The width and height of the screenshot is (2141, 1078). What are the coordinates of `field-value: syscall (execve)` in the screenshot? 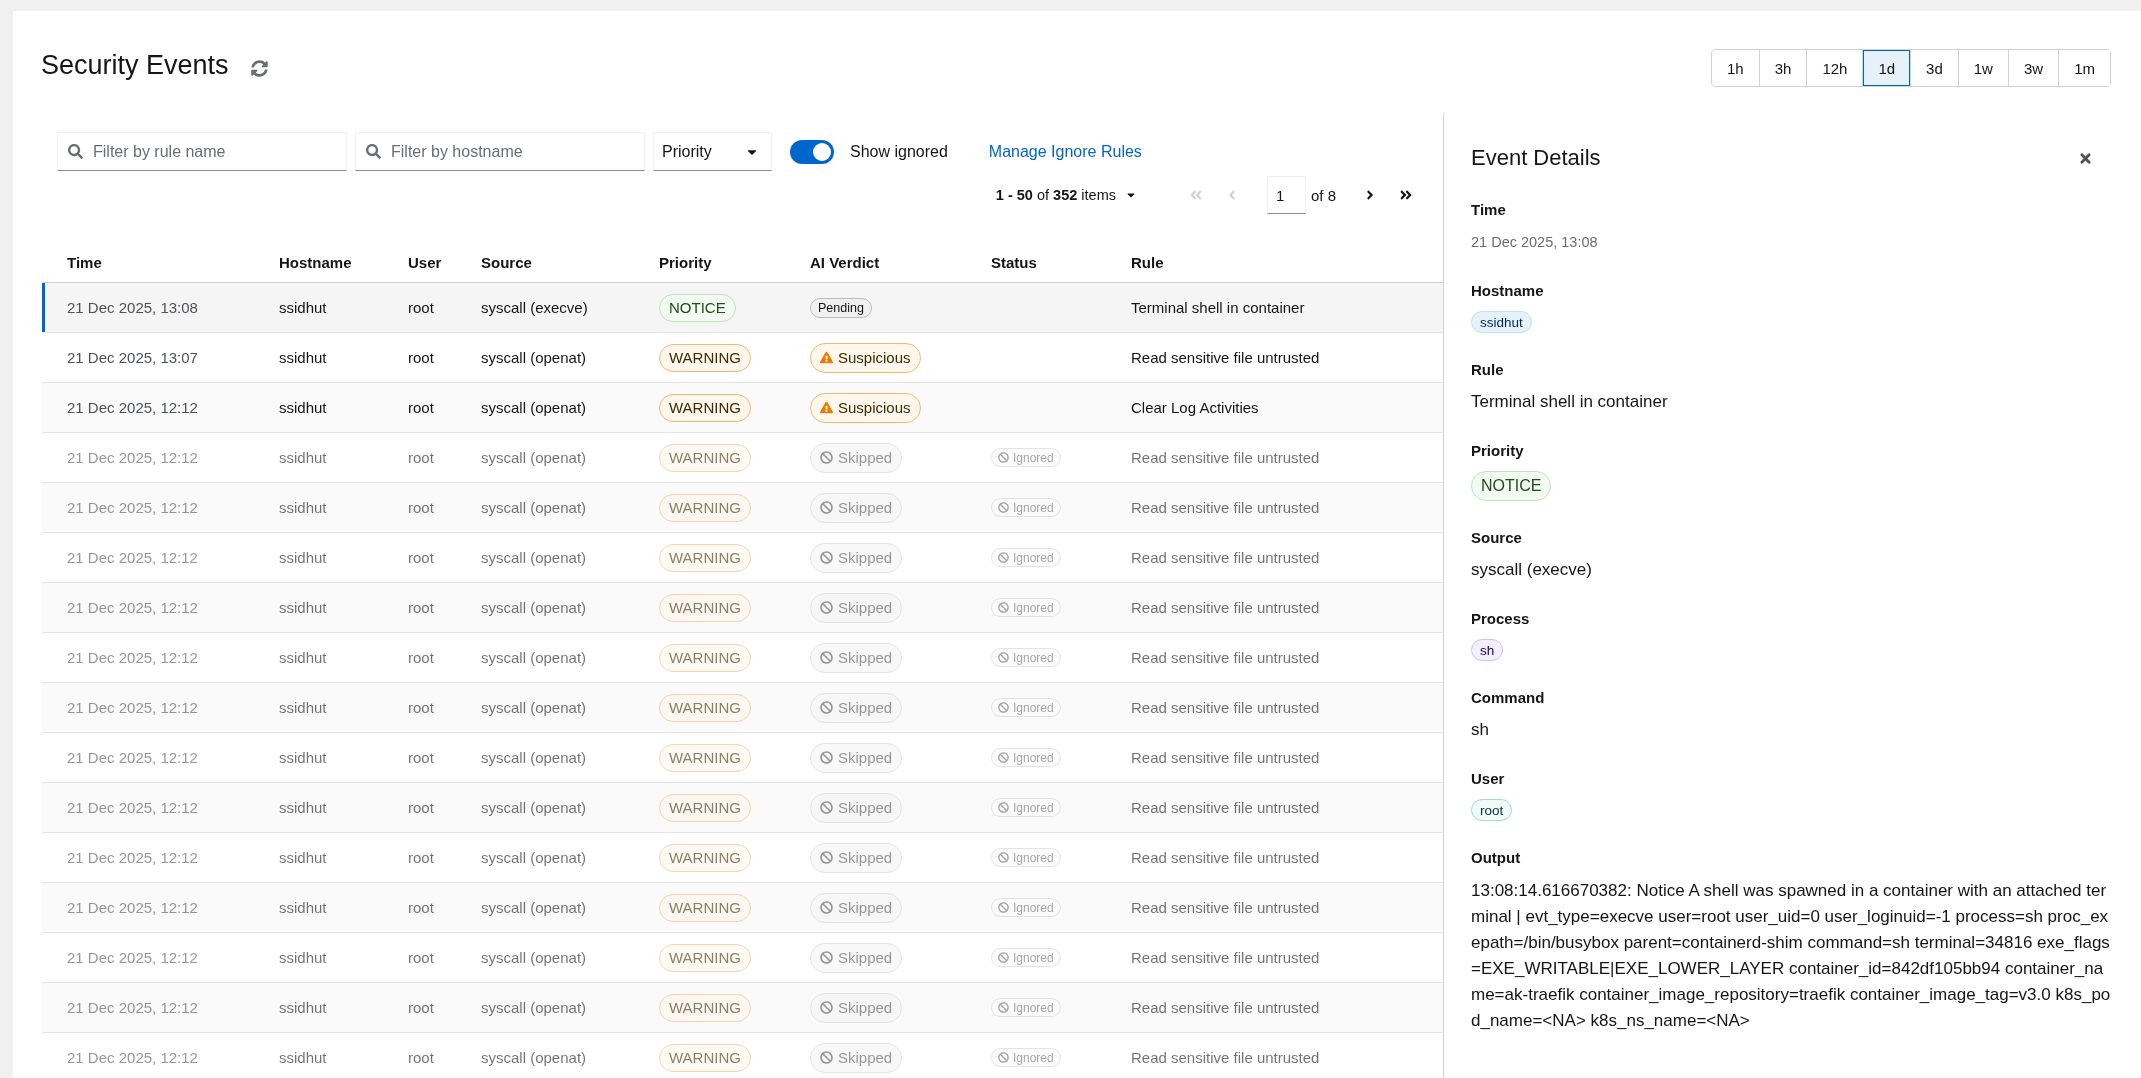 It's located at (1531, 570).